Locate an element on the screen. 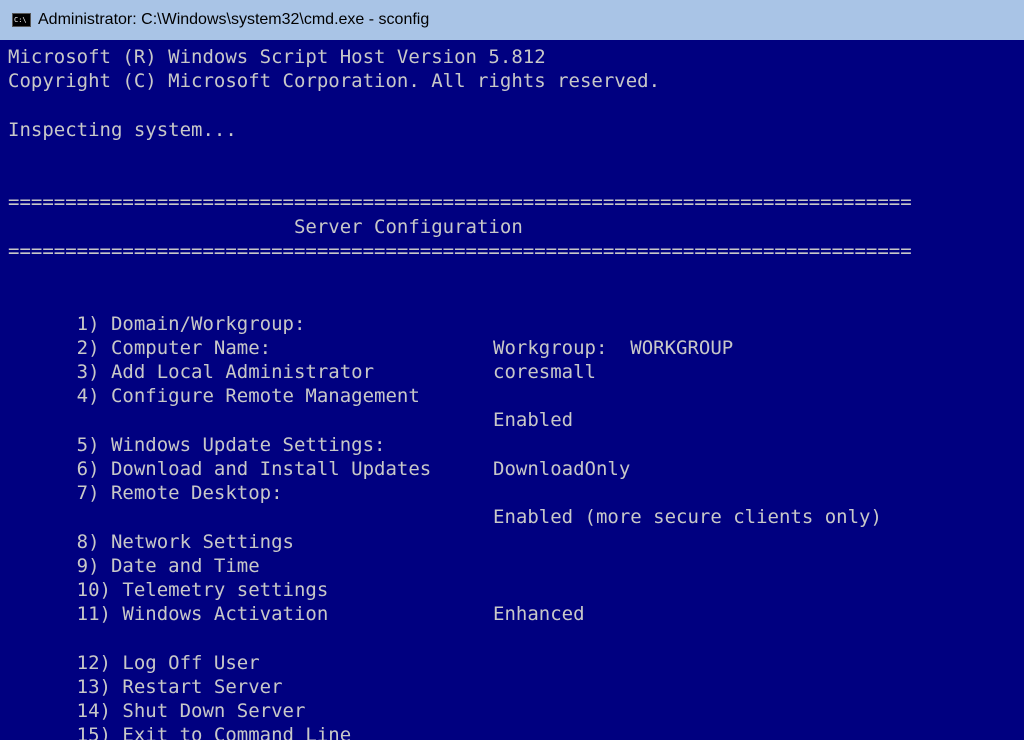 This screenshot has height=740, width=1024. menu-label: 11) Windows Activation is located at coordinates (202, 614).